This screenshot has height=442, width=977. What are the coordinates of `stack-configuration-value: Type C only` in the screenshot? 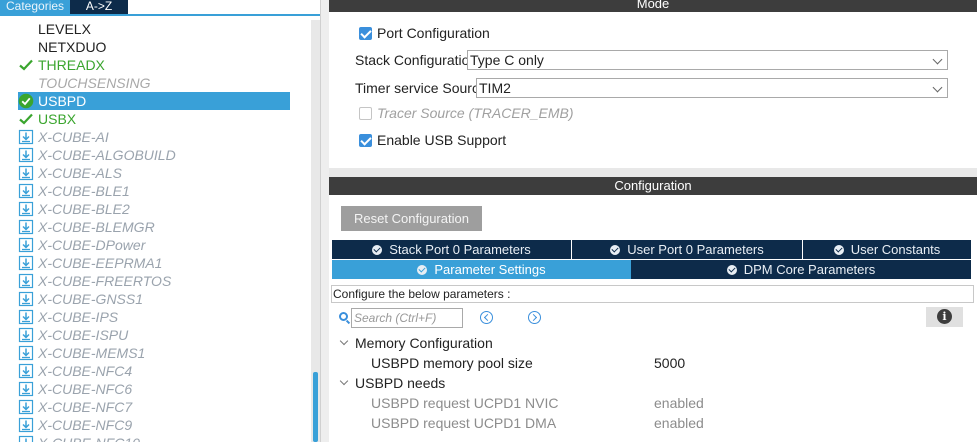 It's located at (507, 60).